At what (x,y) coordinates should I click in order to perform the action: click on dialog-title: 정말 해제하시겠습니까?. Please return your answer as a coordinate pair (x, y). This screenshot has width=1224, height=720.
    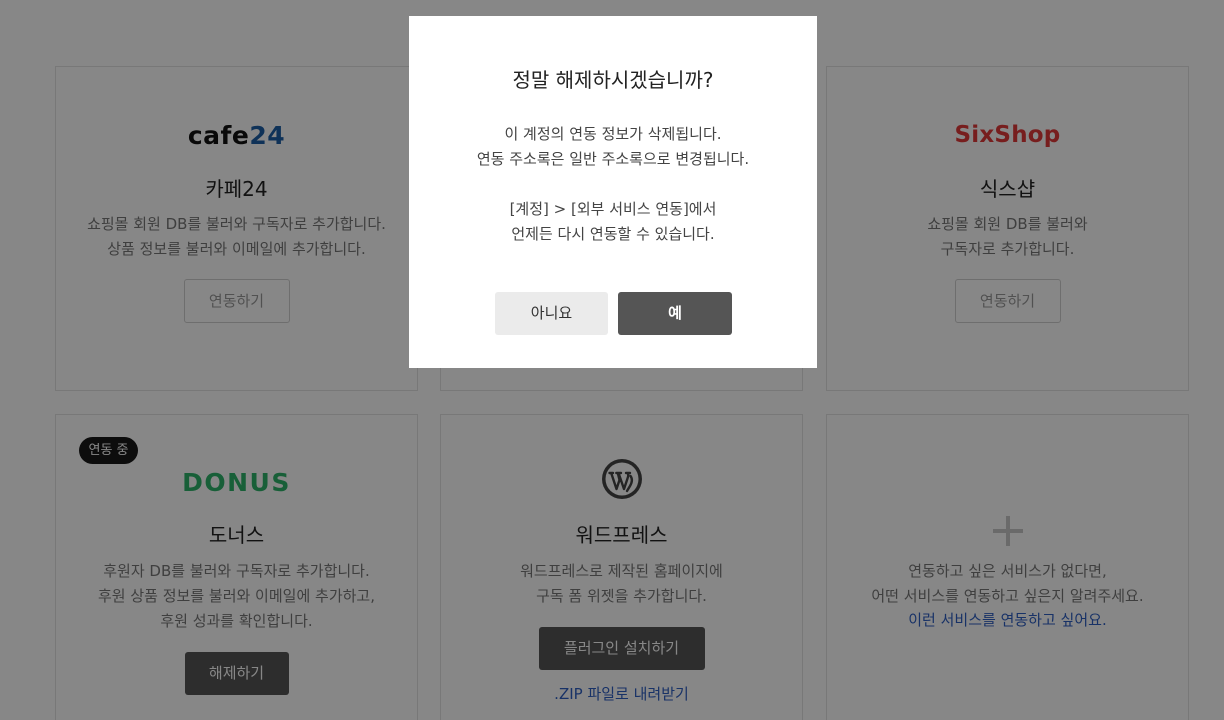
    Looking at the image, I should click on (613, 80).